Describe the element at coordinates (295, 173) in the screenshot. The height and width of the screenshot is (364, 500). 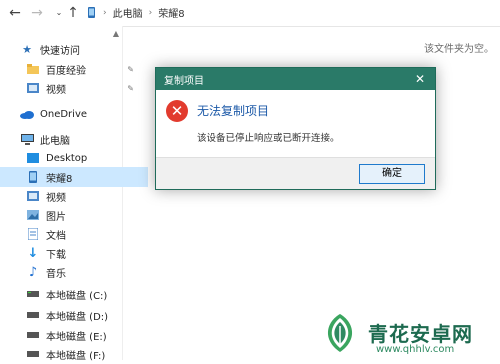
I see `dialog-footer: 确定` at that location.